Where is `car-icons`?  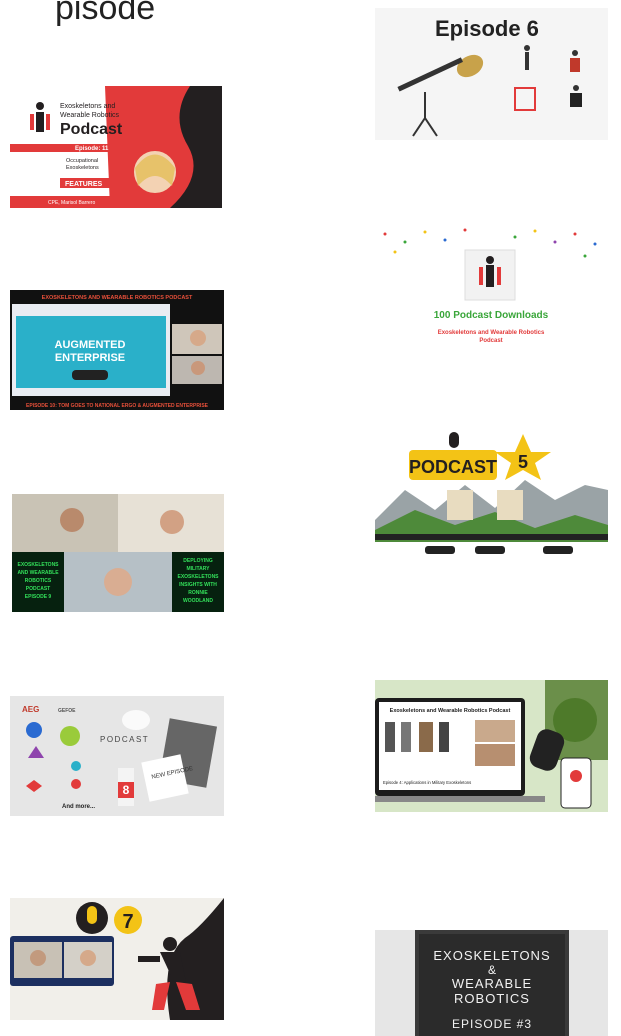
car-icons is located at coordinates (499, 550).